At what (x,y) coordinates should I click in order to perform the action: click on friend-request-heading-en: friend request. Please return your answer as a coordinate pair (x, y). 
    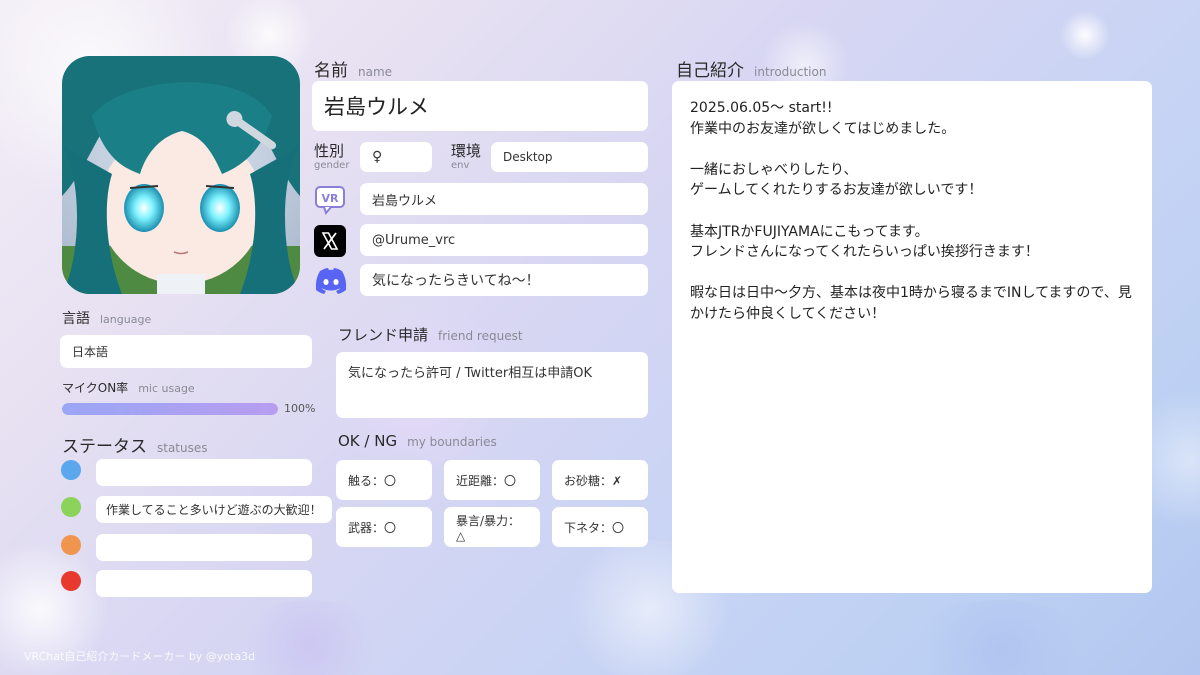
    Looking at the image, I should click on (480, 336).